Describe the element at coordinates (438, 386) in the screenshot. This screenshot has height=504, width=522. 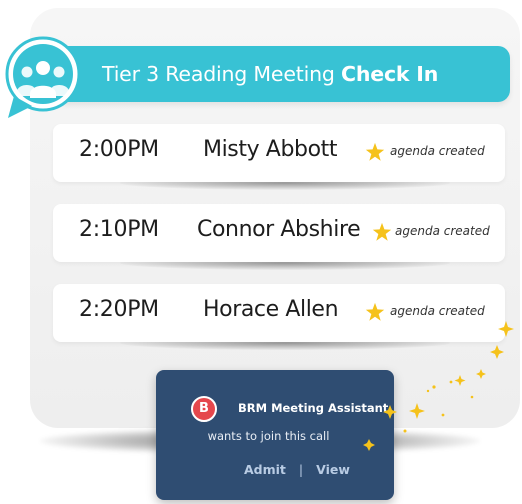
I see `sparkle-icon` at that location.